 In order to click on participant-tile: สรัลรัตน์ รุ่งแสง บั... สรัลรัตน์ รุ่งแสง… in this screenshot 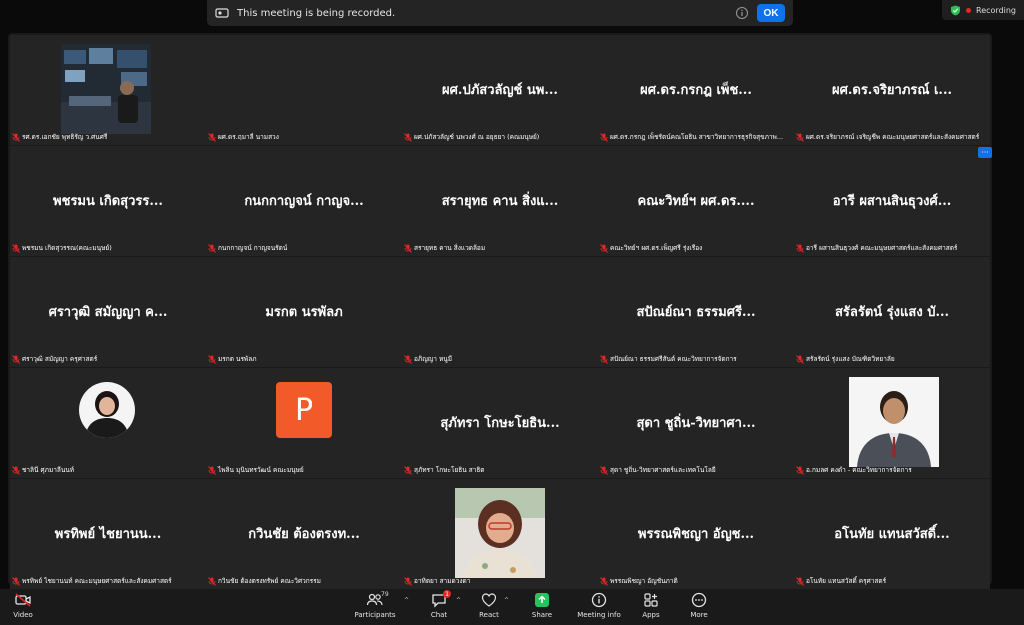, I will do `click(892, 312)`.